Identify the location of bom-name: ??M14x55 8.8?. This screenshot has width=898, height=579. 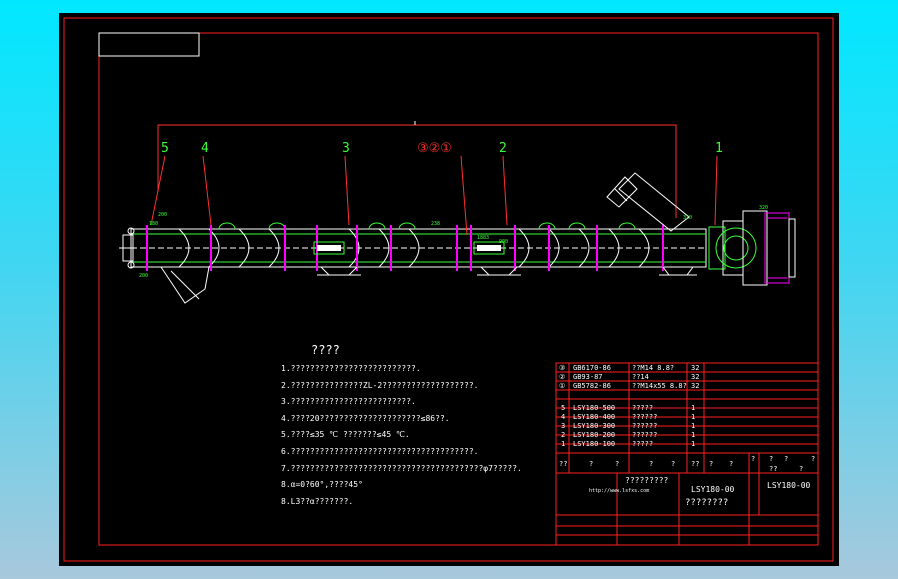
(659, 386).